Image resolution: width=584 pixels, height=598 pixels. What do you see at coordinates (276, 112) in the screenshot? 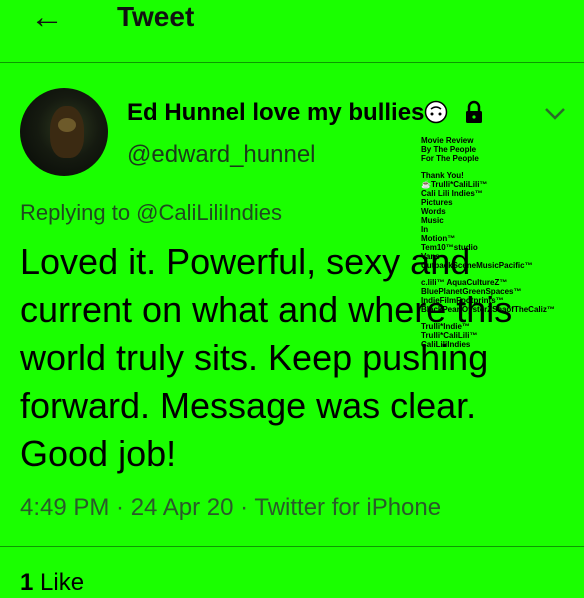
I see `author-name: Ed Hunnel love my bullies` at bounding box center [276, 112].